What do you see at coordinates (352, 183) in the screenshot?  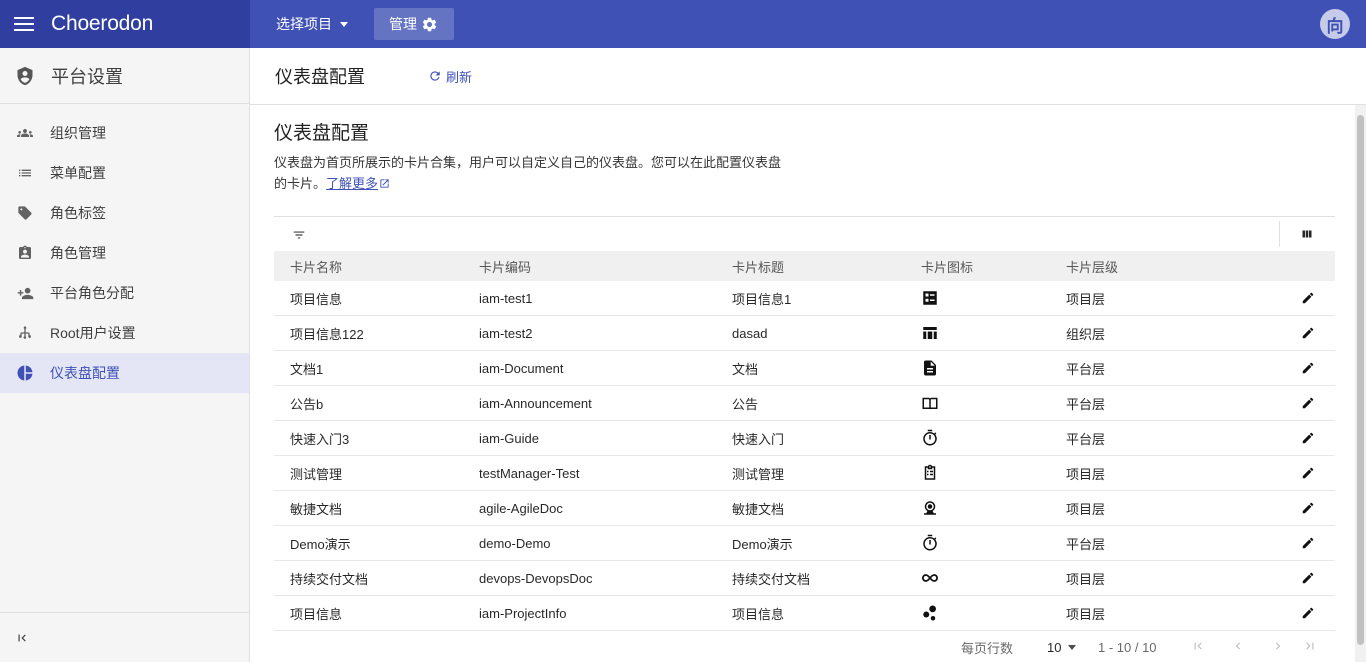 I see `learn-more-link: 了解更多` at bounding box center [352, 183].